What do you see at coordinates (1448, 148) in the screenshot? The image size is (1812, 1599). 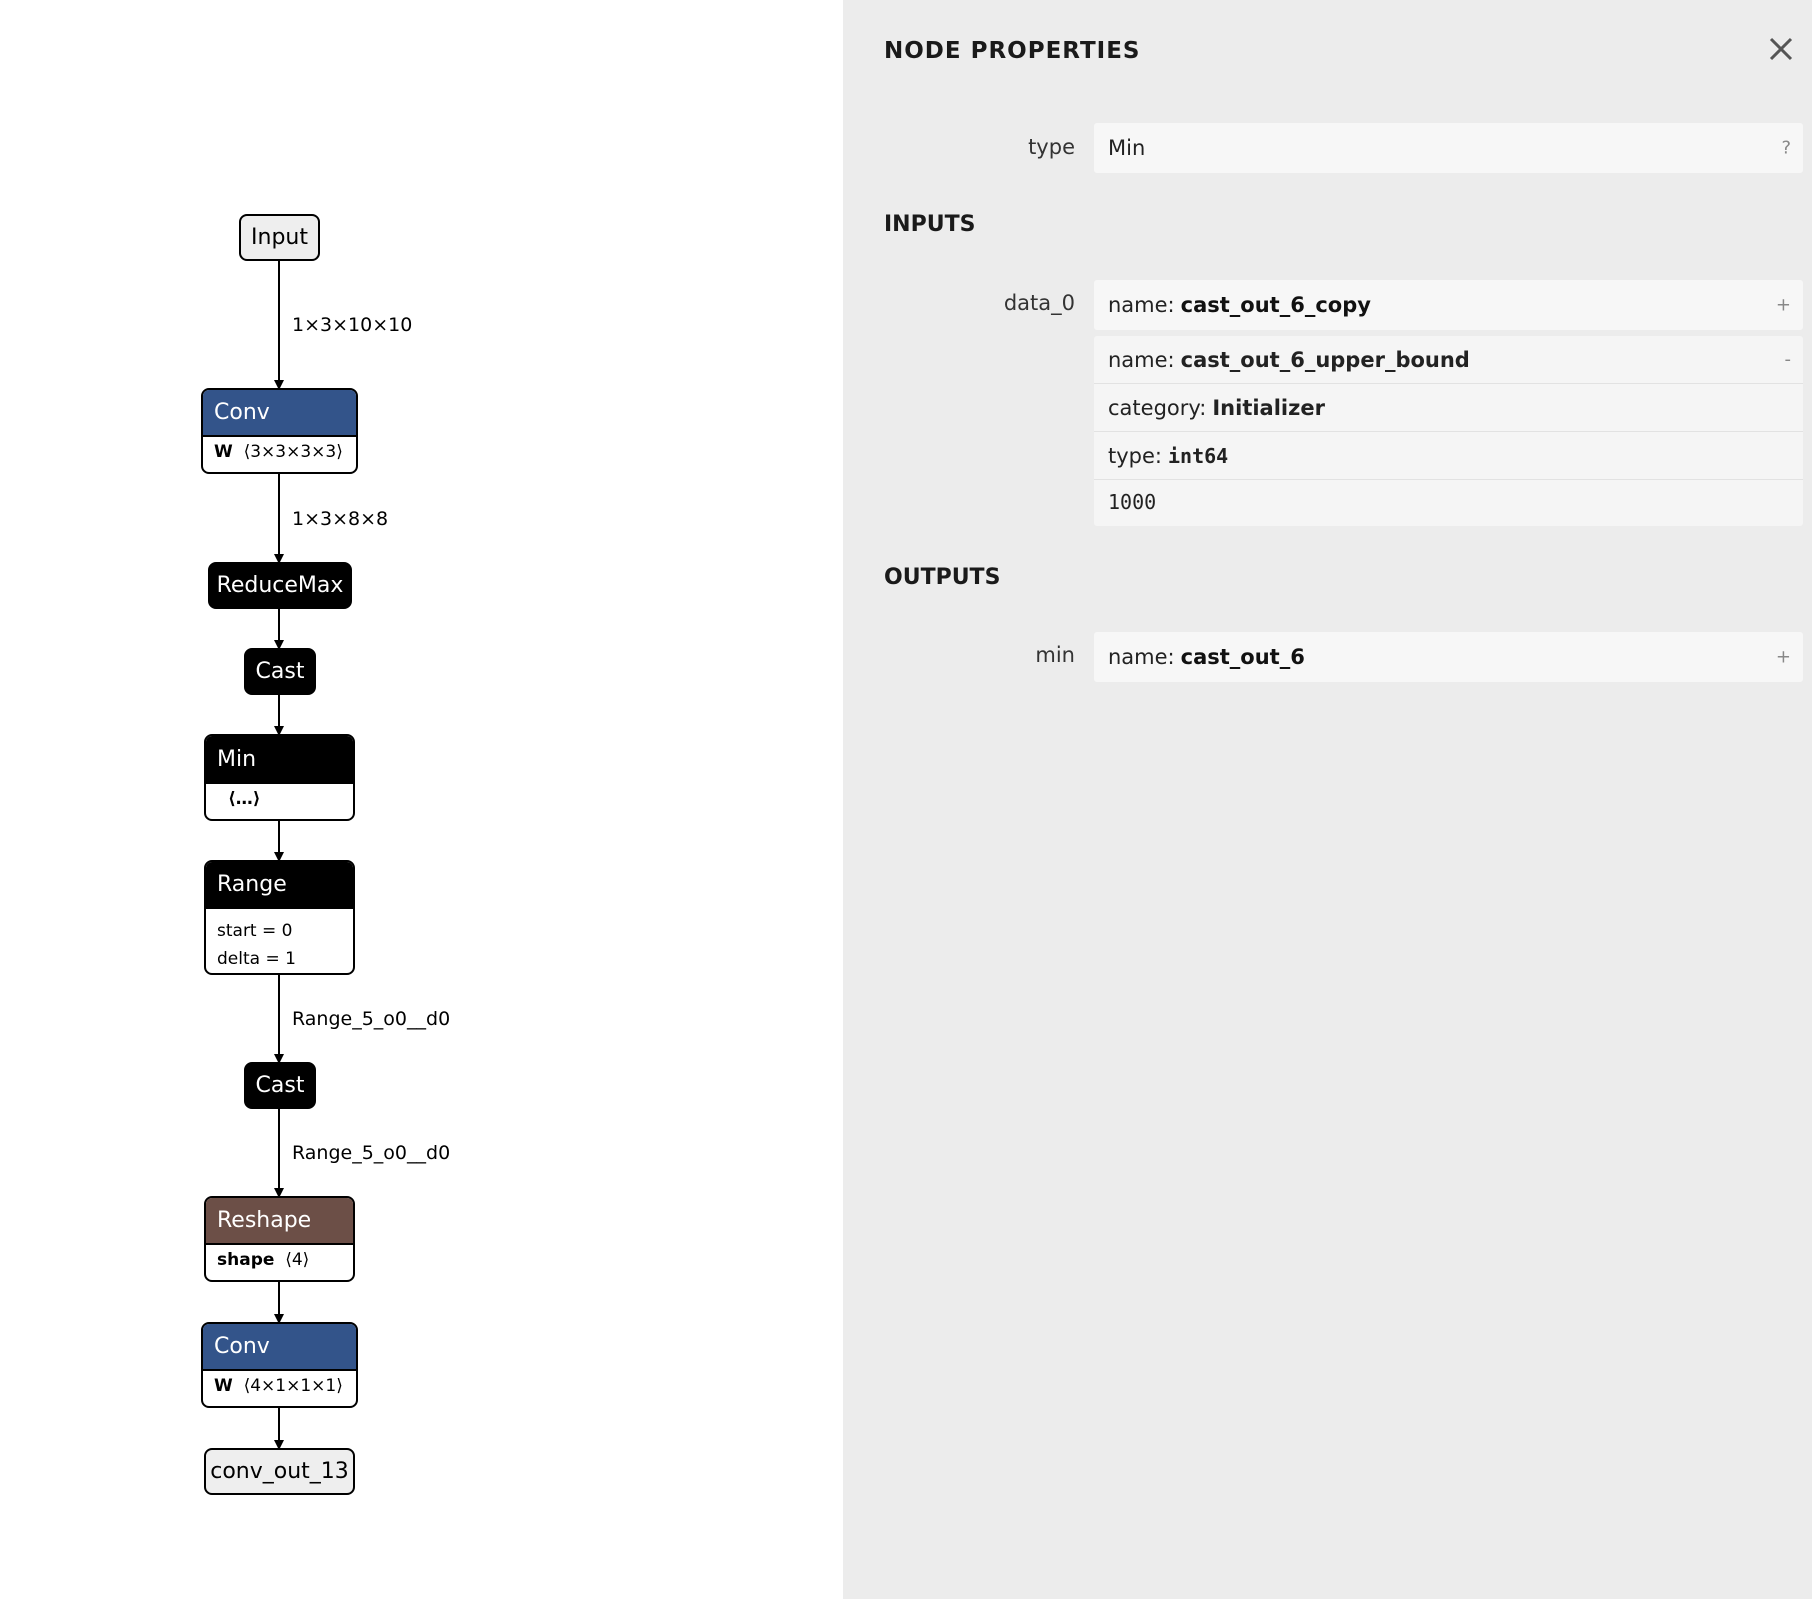 I see `type-value-box: Min ?` at bounding box center [1448, 148].